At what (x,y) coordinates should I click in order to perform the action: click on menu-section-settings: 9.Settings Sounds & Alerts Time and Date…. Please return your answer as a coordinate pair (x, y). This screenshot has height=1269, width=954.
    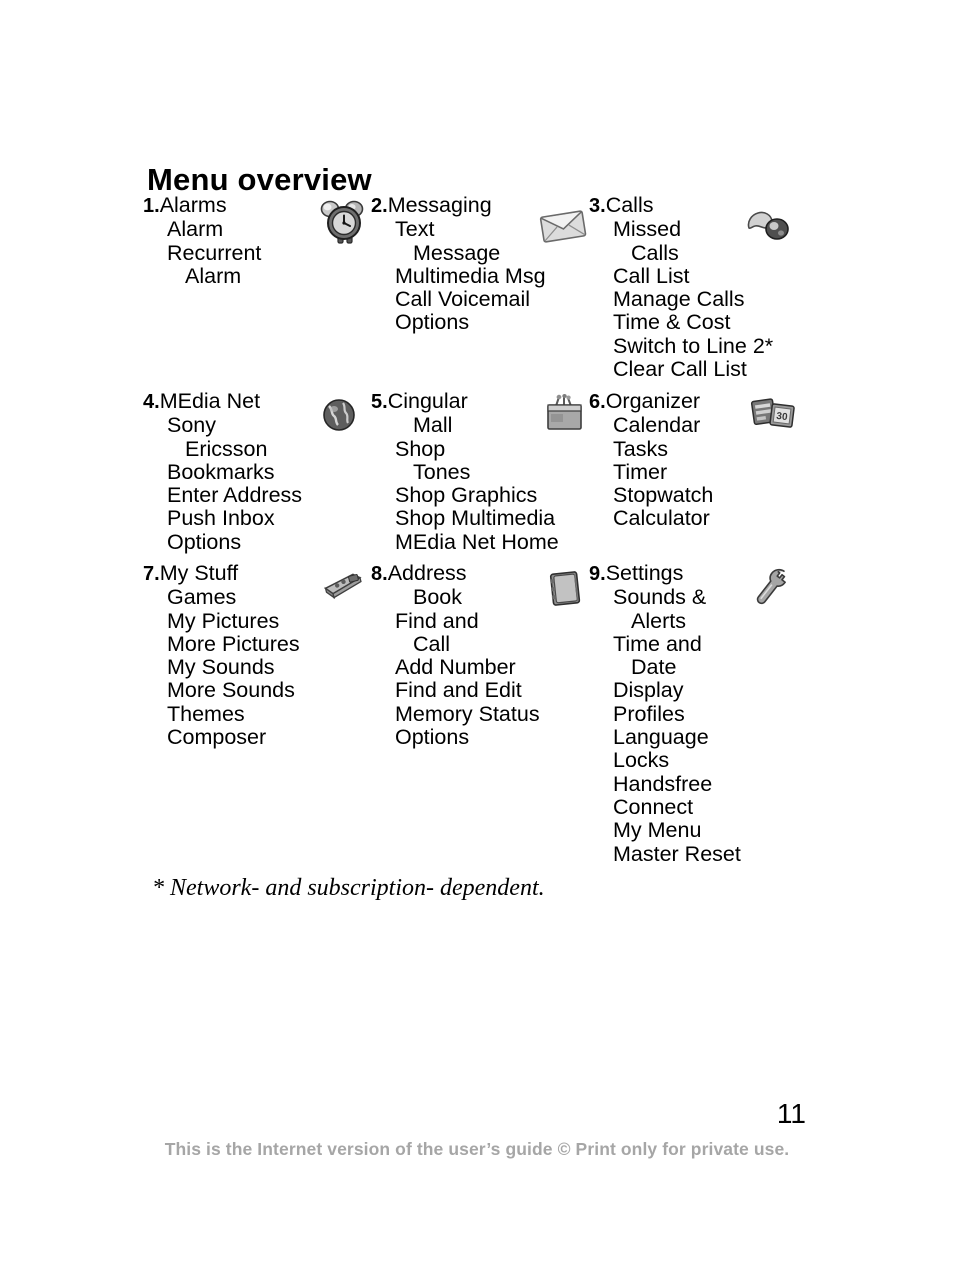
    Looking at the image, I should click on (714, 713).